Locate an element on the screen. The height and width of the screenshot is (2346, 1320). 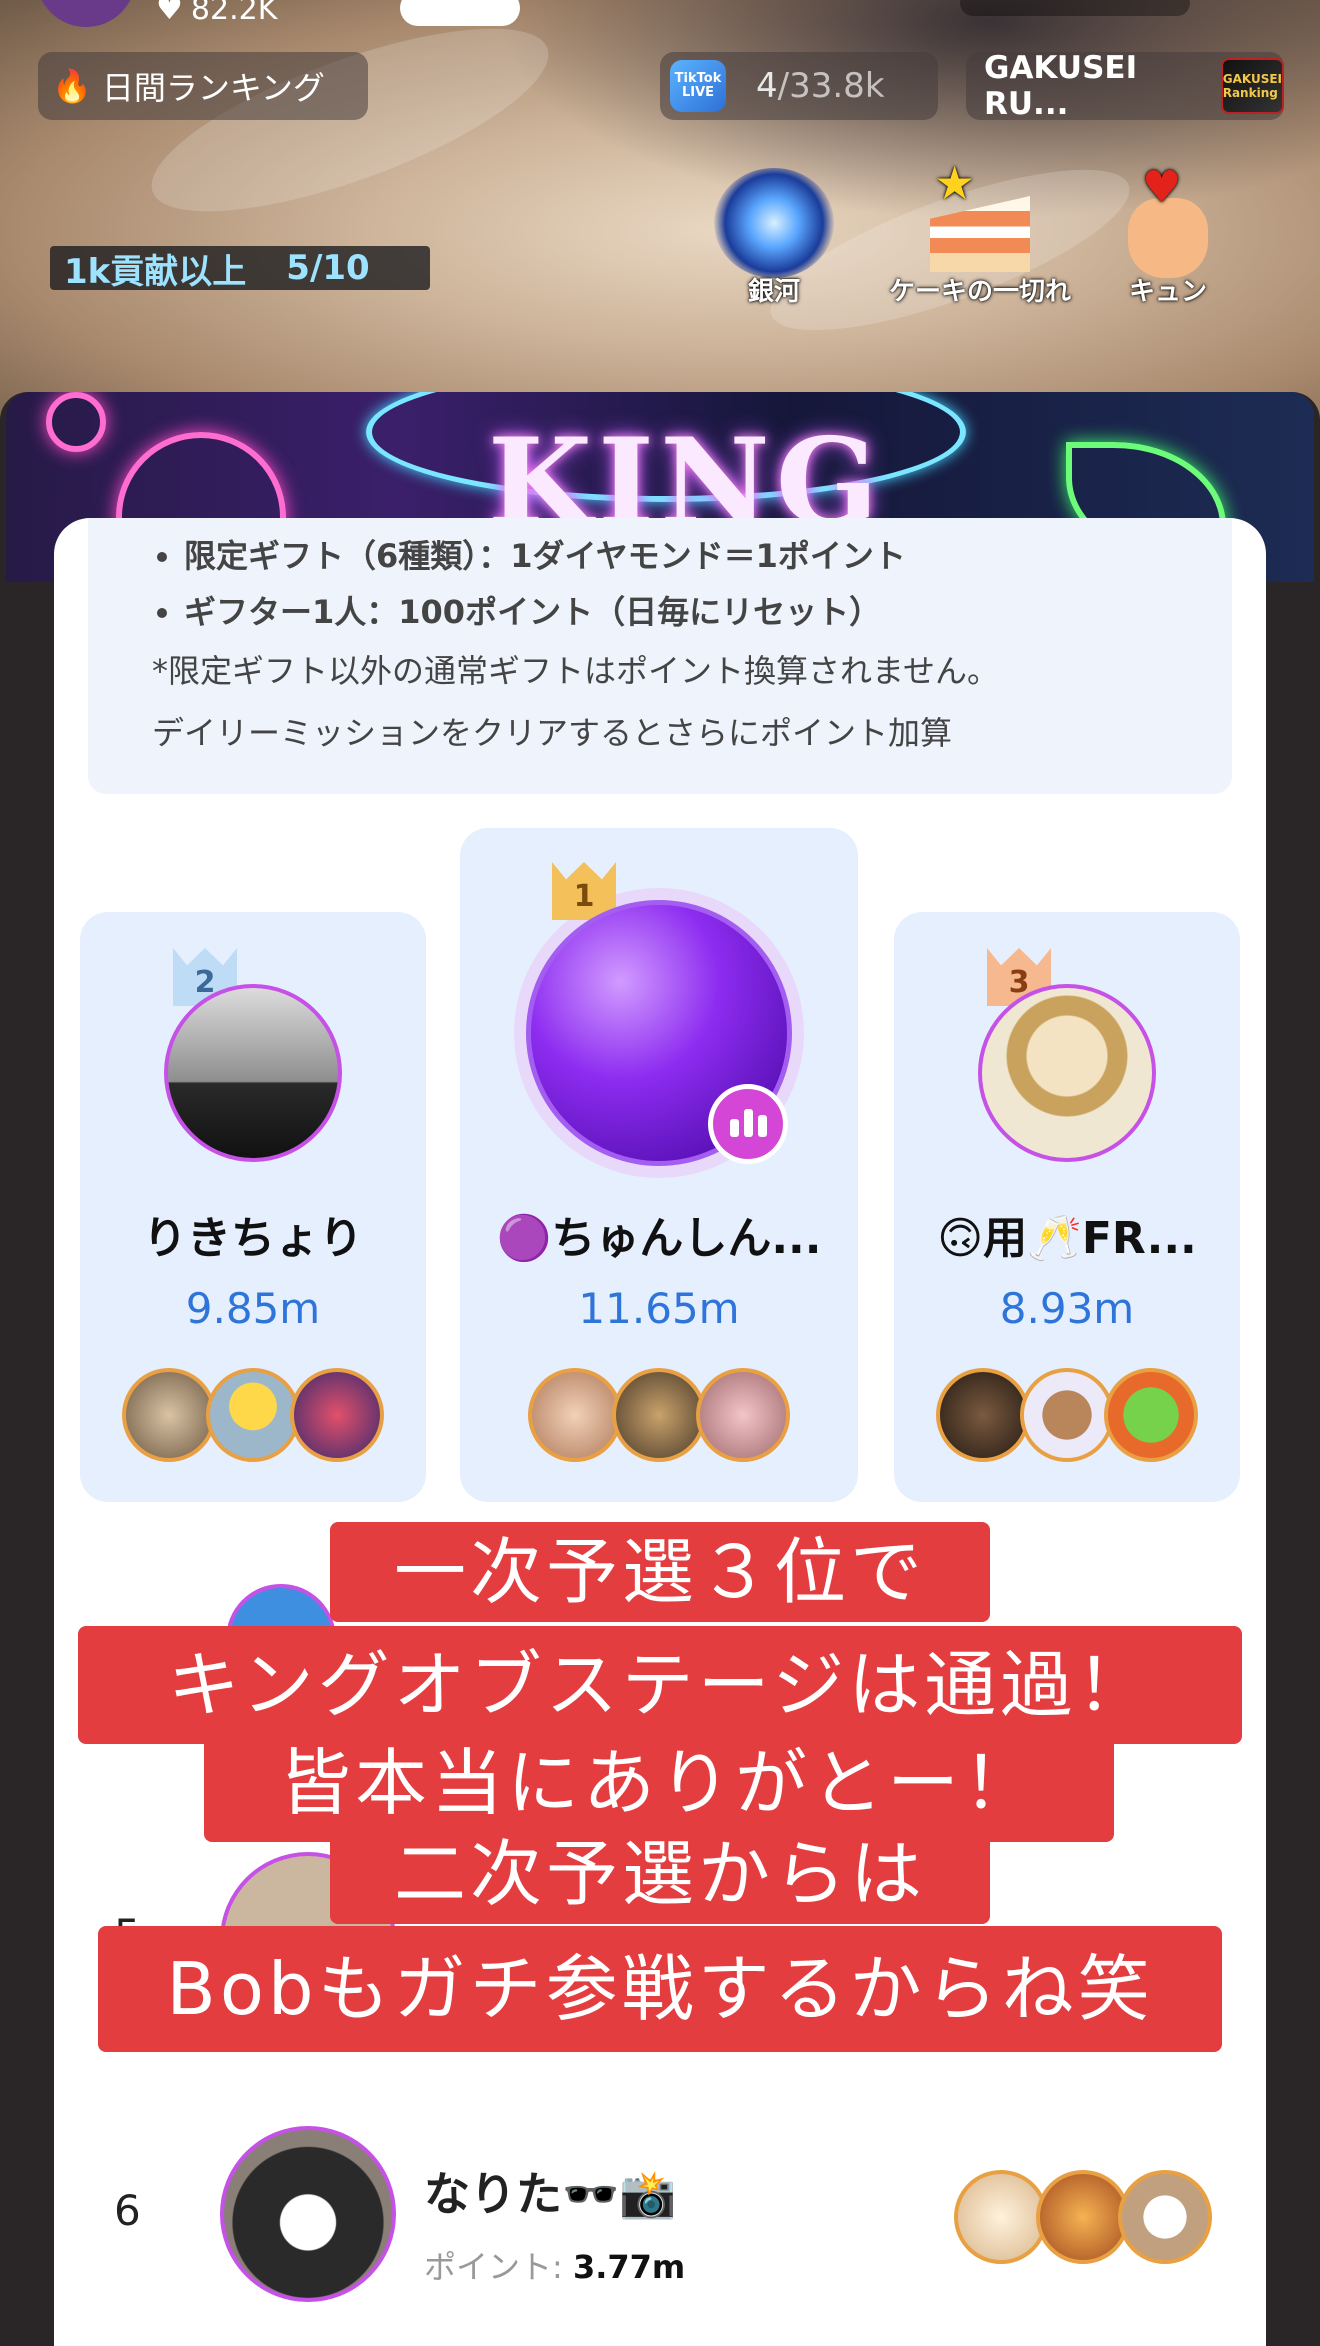
cake-slice-gift-icon: ★ is located at coordinates (980, 218).